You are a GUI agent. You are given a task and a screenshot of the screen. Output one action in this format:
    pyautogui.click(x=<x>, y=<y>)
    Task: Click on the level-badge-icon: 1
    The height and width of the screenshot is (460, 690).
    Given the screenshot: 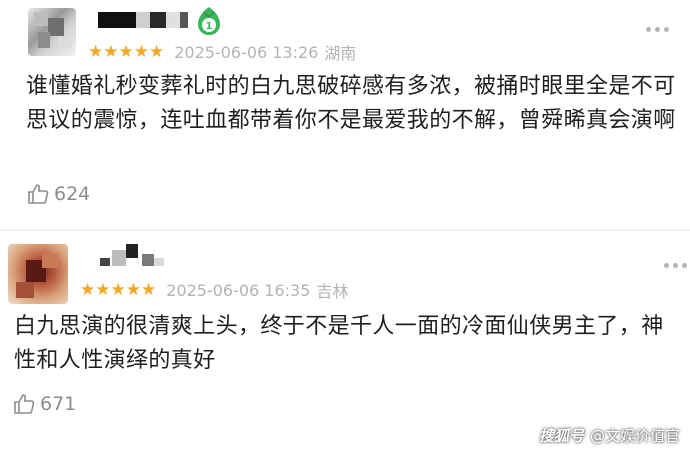 What is the action you would take?
    pyautogui.click(x=209, y=21)
    